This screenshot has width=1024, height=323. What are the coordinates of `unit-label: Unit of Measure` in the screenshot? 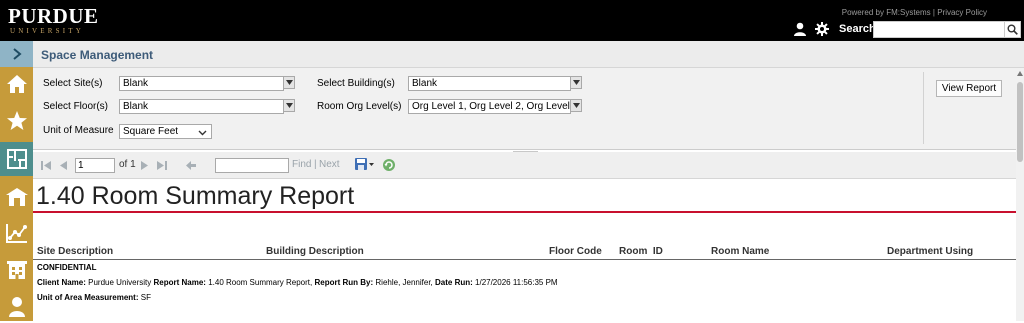 It's located at (78, 130).